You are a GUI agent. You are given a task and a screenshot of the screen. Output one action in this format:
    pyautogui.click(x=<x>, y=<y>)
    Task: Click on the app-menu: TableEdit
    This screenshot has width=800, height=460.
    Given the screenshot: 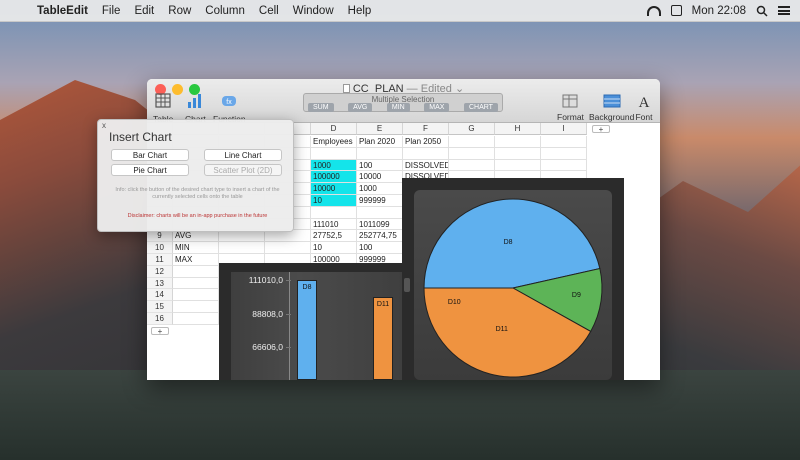 What is the action you would take?
    pyautogui.click(x=62, y=11)
    